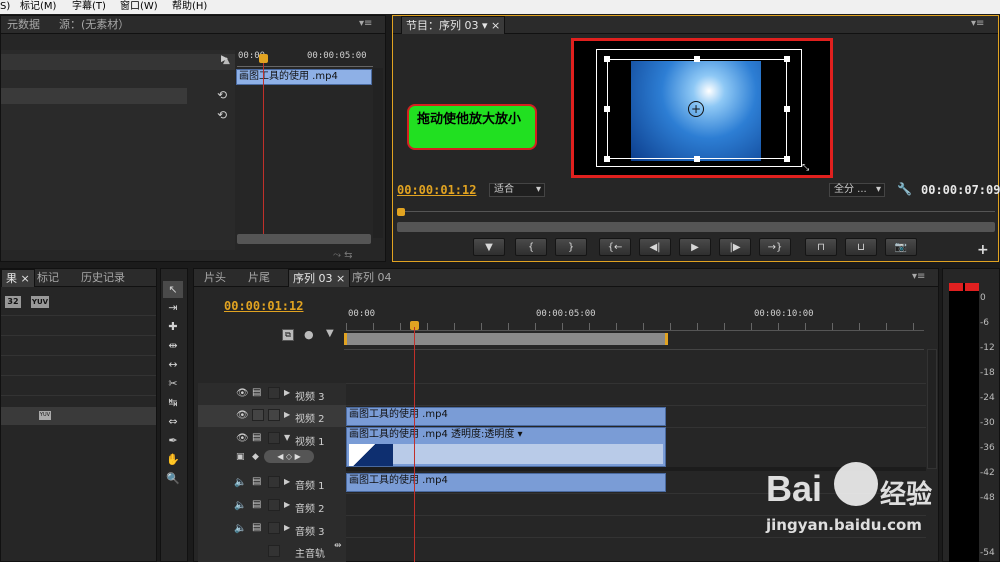  I want to click on collapse-arrow-icon: ▼, so click(287, 437).